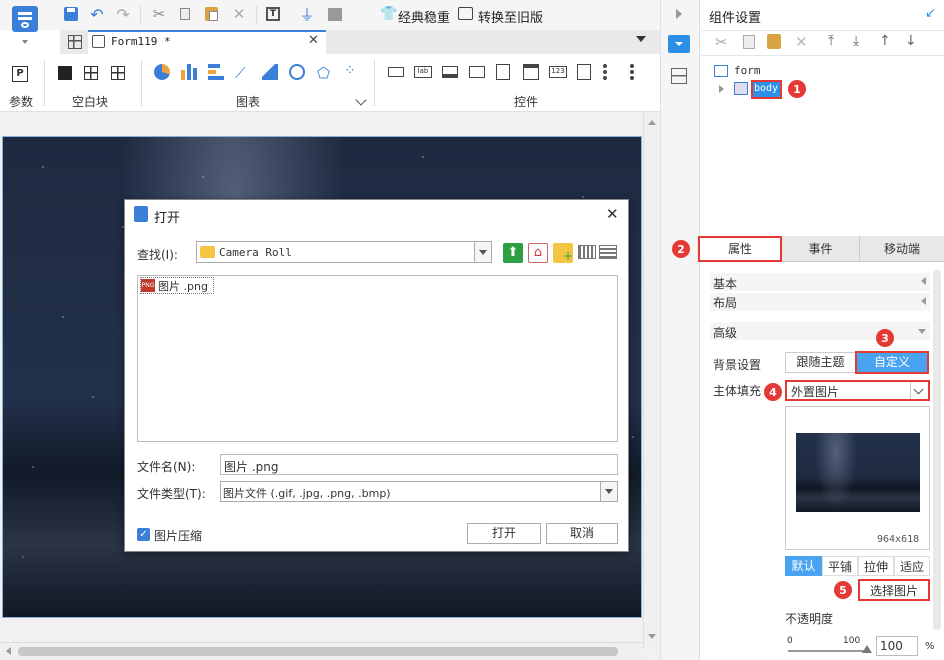  What do you see at coordinates (558, 72) in the screenshot?
I see `widget-number-icon: 123` at bounding box center [558, 72].